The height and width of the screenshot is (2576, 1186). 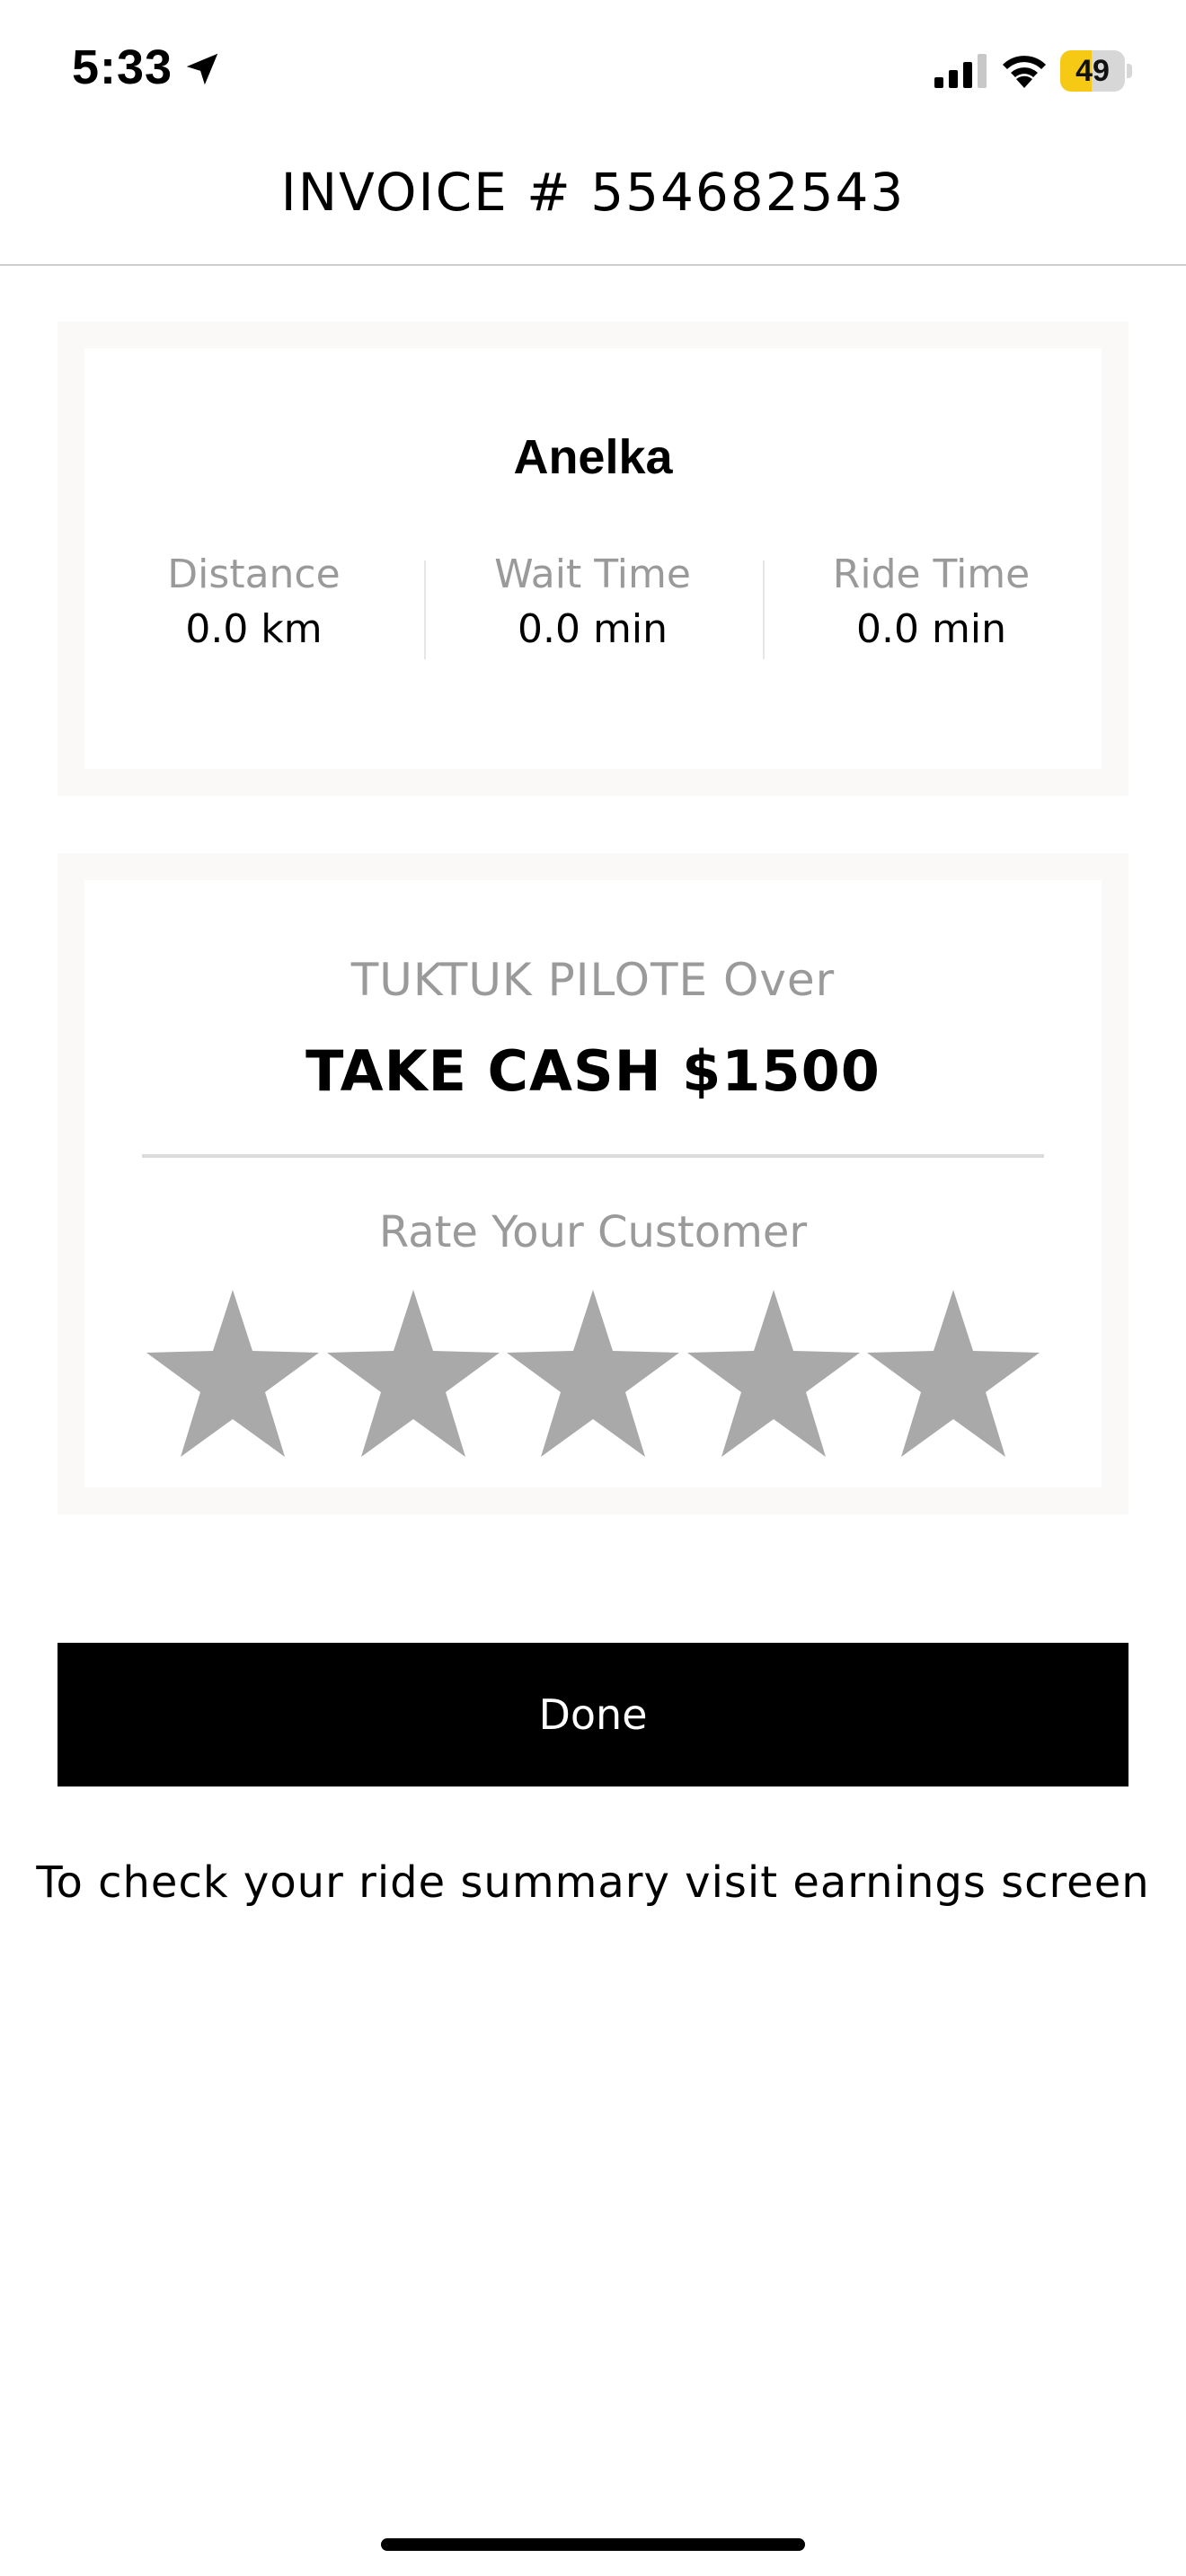 I want to click on metric-label: Distance, so click(x=254, y=574).